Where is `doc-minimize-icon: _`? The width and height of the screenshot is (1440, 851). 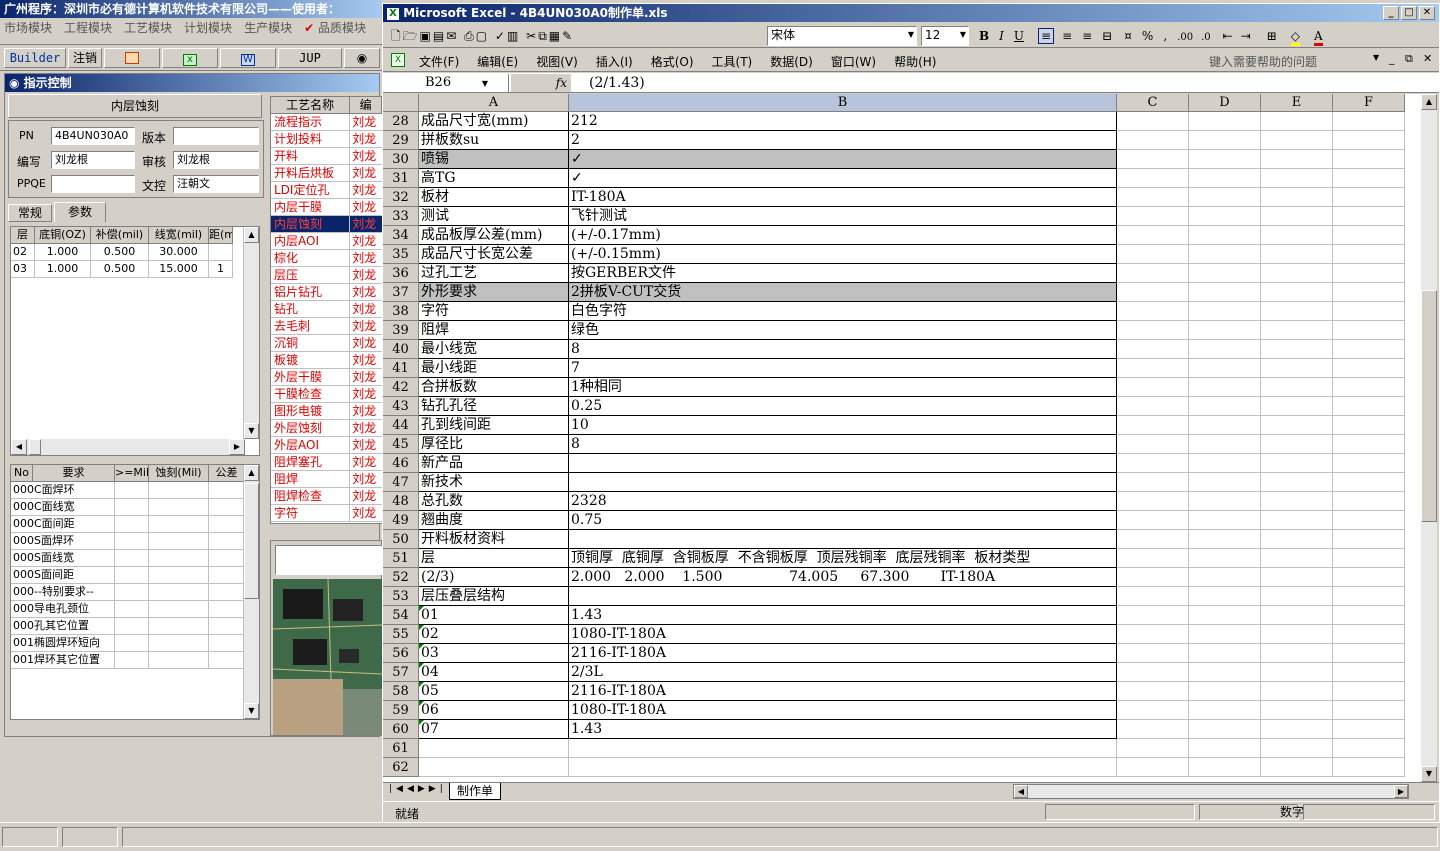 doc-minimize-icon: _ is located at coordinates (1392, 58).